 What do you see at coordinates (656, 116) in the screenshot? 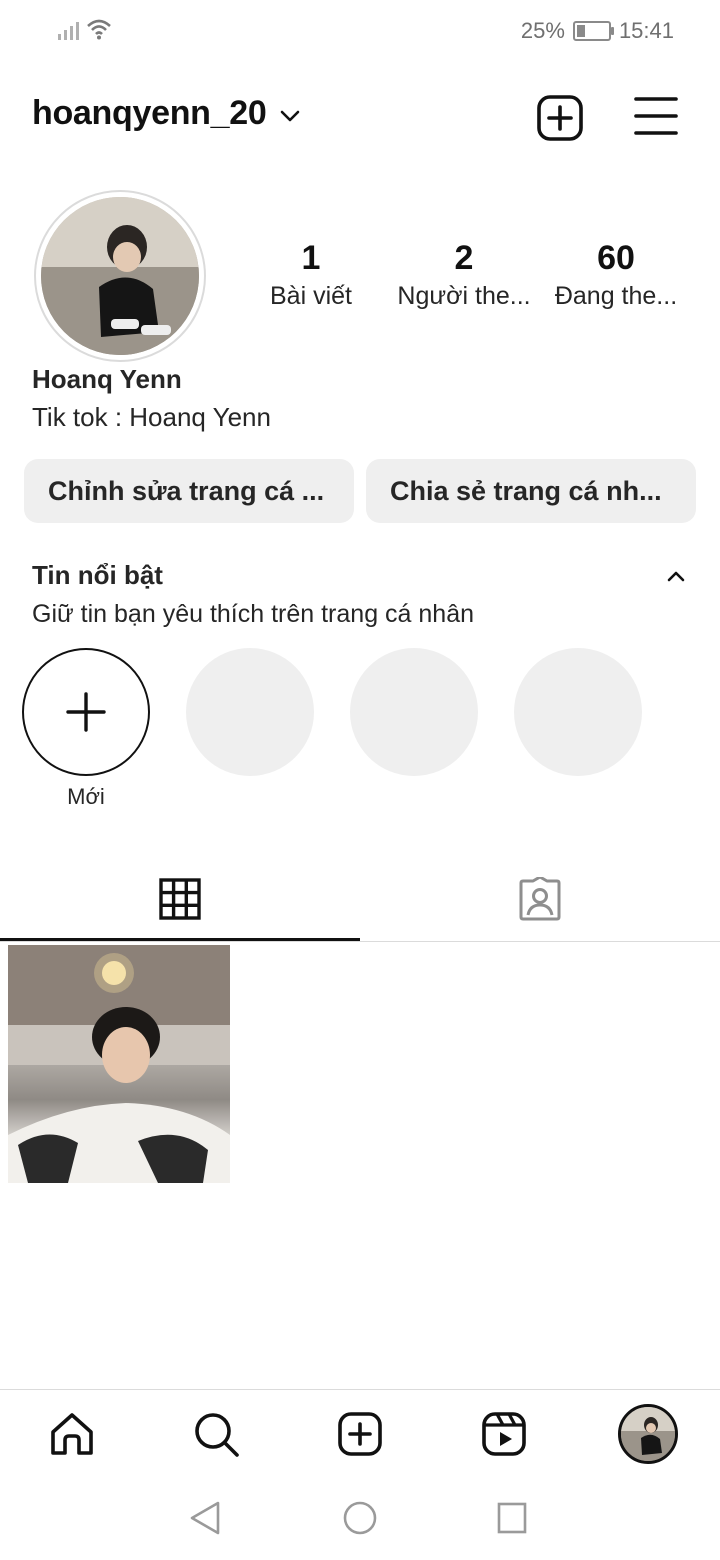
I see `menu-icon` at bounding box center [656, 116].